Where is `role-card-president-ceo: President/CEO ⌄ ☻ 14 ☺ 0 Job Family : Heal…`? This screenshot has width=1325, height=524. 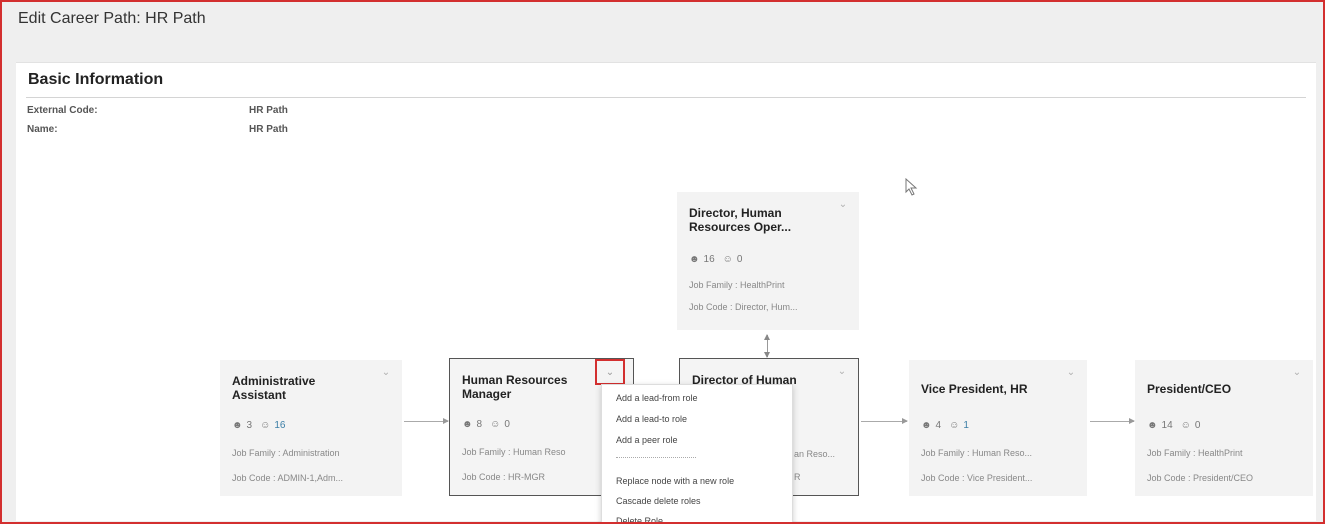 role-card-president-ceo: President/CEO ⌄ ☻ 14 ☺ 0 Job Family : Heal… is located at coordinates (1224, 428).